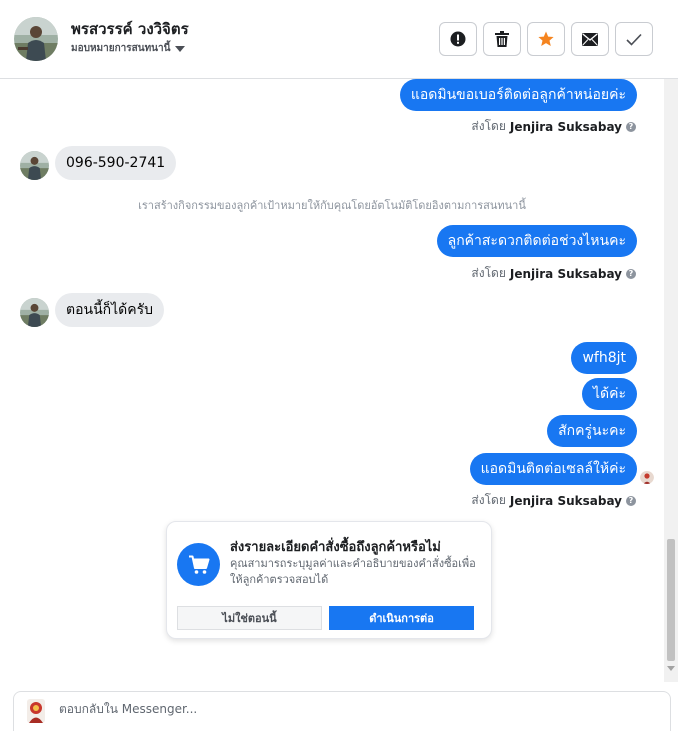  I want to click on mark-unread-button, so click(590, 39).